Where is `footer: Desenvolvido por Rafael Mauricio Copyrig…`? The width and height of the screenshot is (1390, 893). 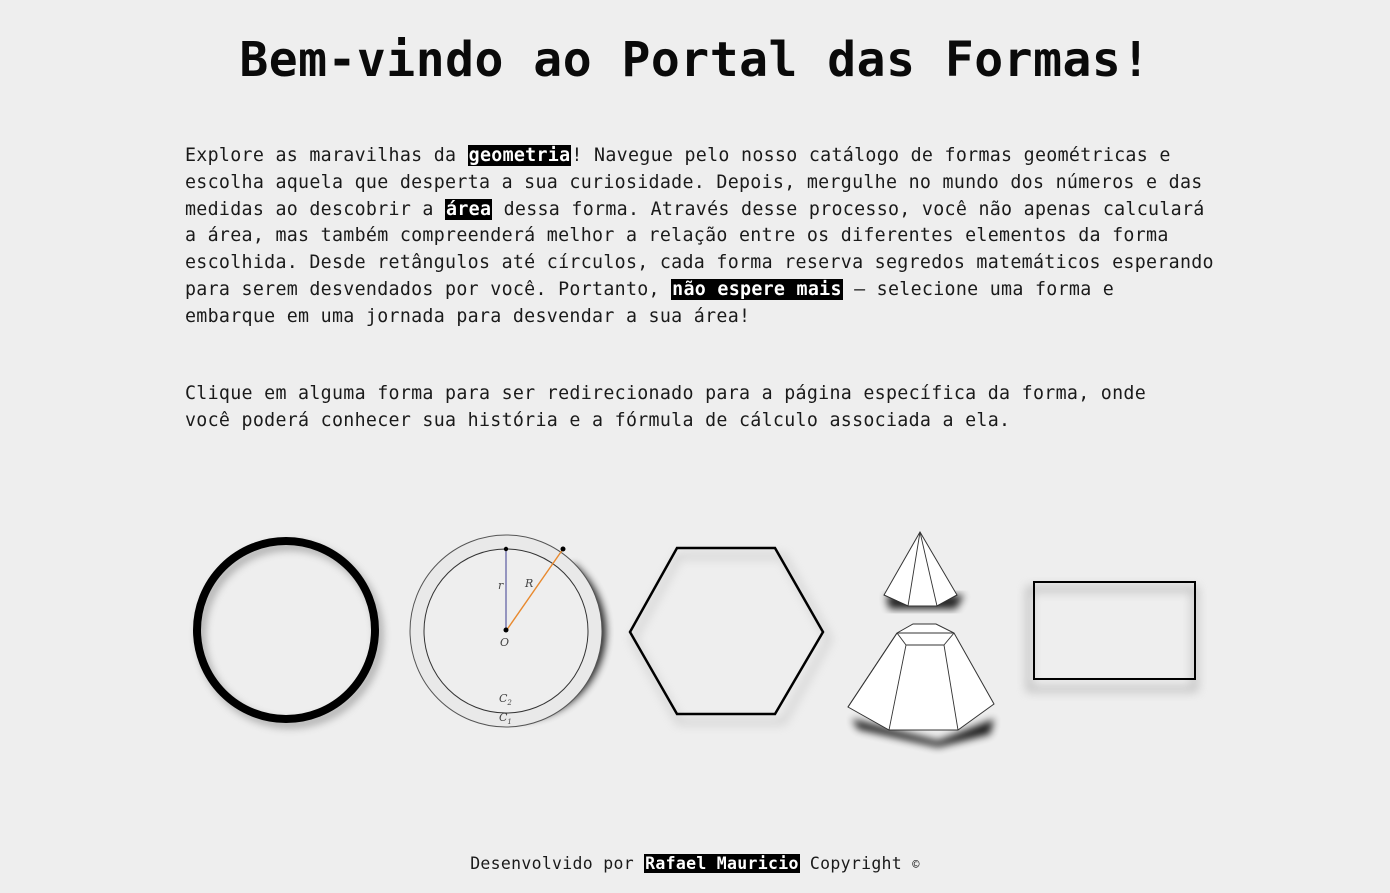
footer: Desenvolvido por Rafael Mauricio Copyrig… is located at coordinates (695, 863).